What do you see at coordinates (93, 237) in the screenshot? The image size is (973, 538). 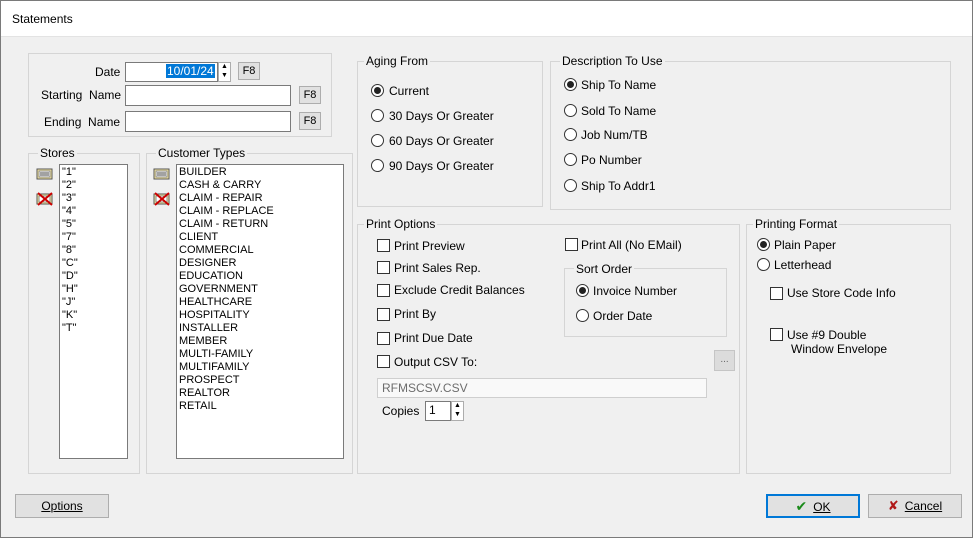 I see `list-item: "7"` at bounding box center [93, 237].